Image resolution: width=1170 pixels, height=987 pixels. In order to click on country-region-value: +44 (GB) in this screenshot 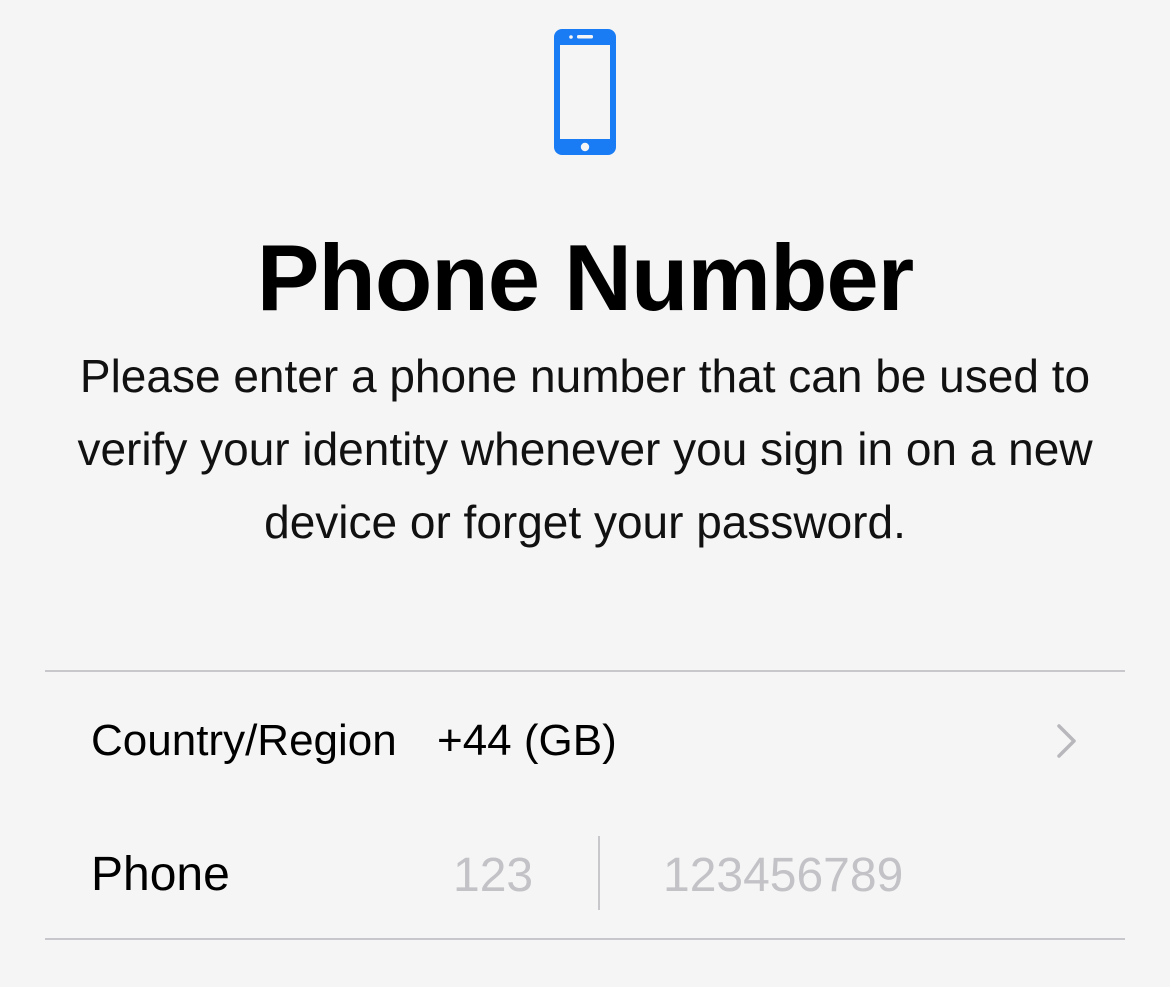, I will do `click(527, 740)`.